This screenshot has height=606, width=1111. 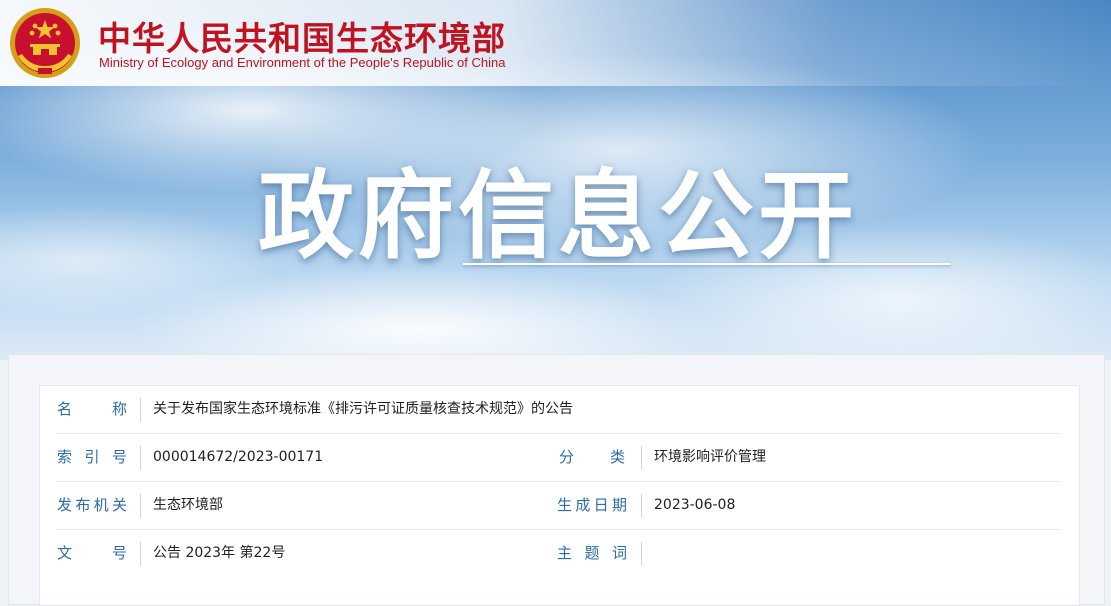 I want to click on label-char: 引, so click(x=92, y=457).